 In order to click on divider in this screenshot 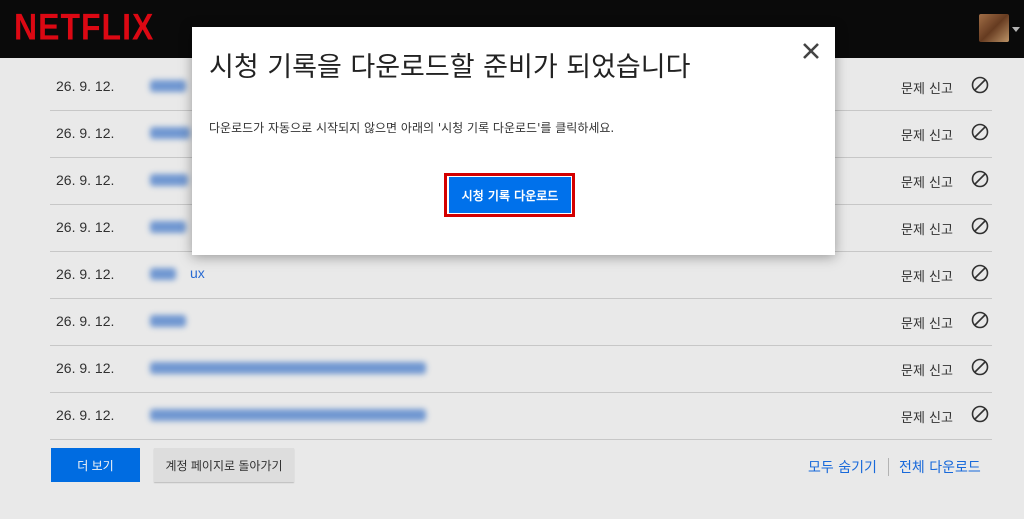, I will do `click(888, 467)`.